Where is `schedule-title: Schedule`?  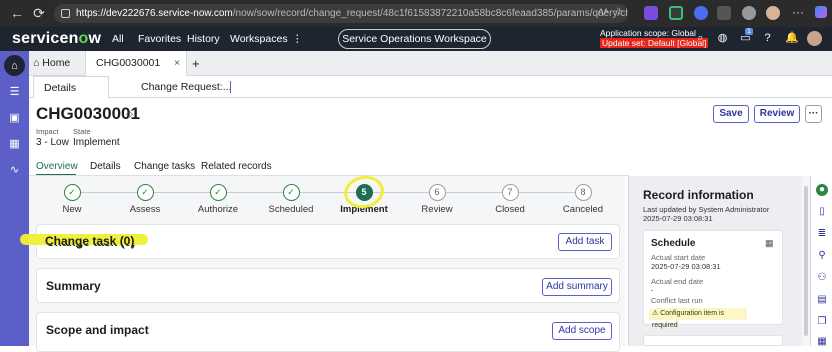
schedule-title: Schedule is located at coordinates (673, 243).